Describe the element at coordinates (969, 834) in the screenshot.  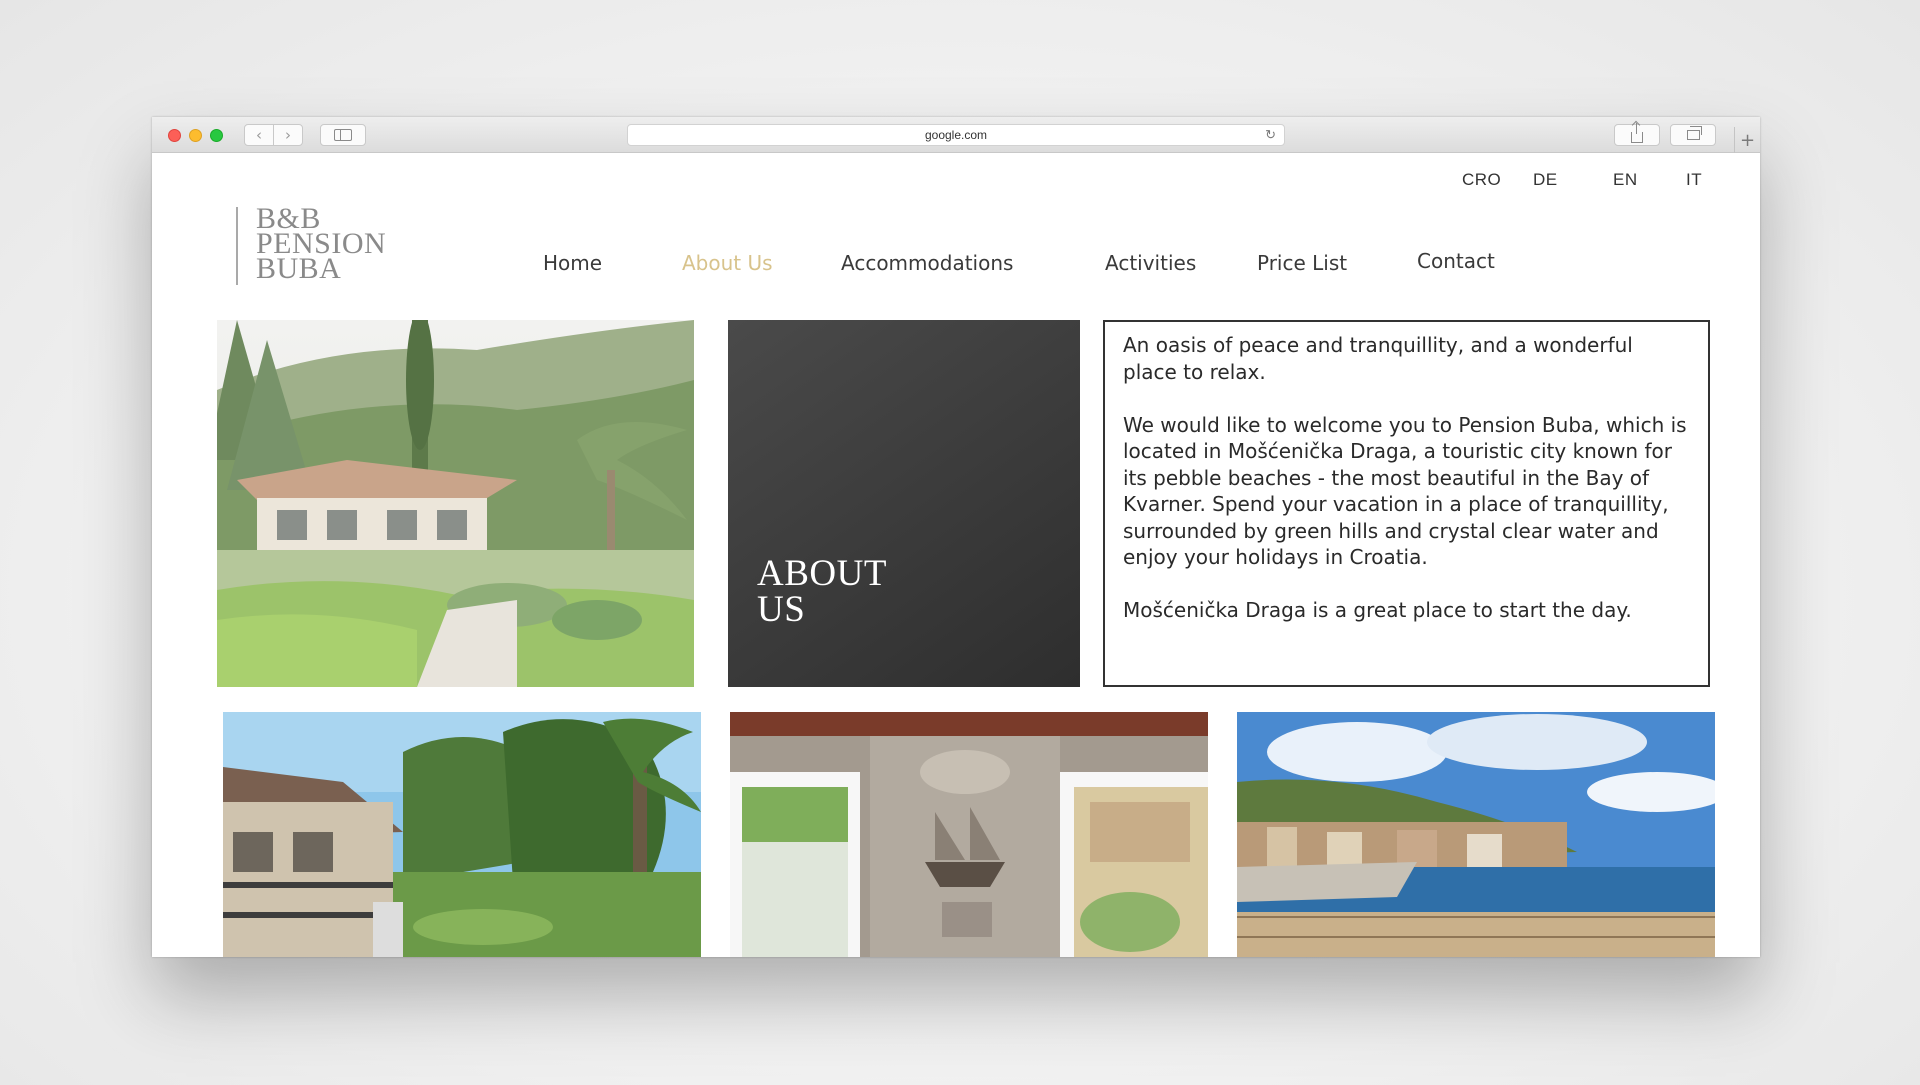
I see `interior-photo` at that location.